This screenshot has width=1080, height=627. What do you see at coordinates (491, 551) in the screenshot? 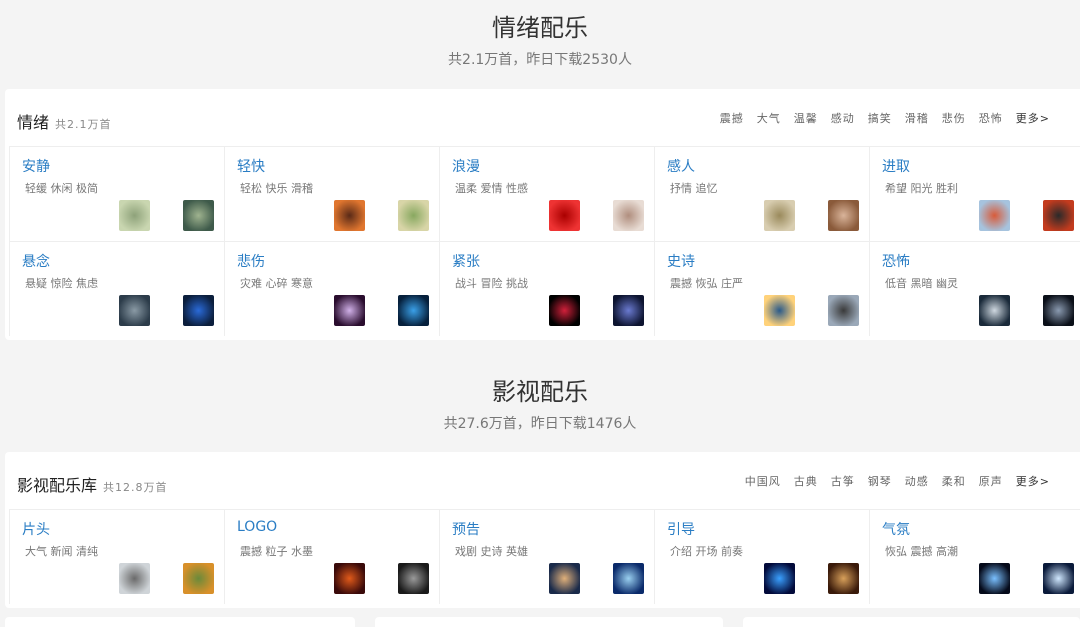
I see `category-tags: 戏剧 史诗 英雄` at bounding box center [491, 551].